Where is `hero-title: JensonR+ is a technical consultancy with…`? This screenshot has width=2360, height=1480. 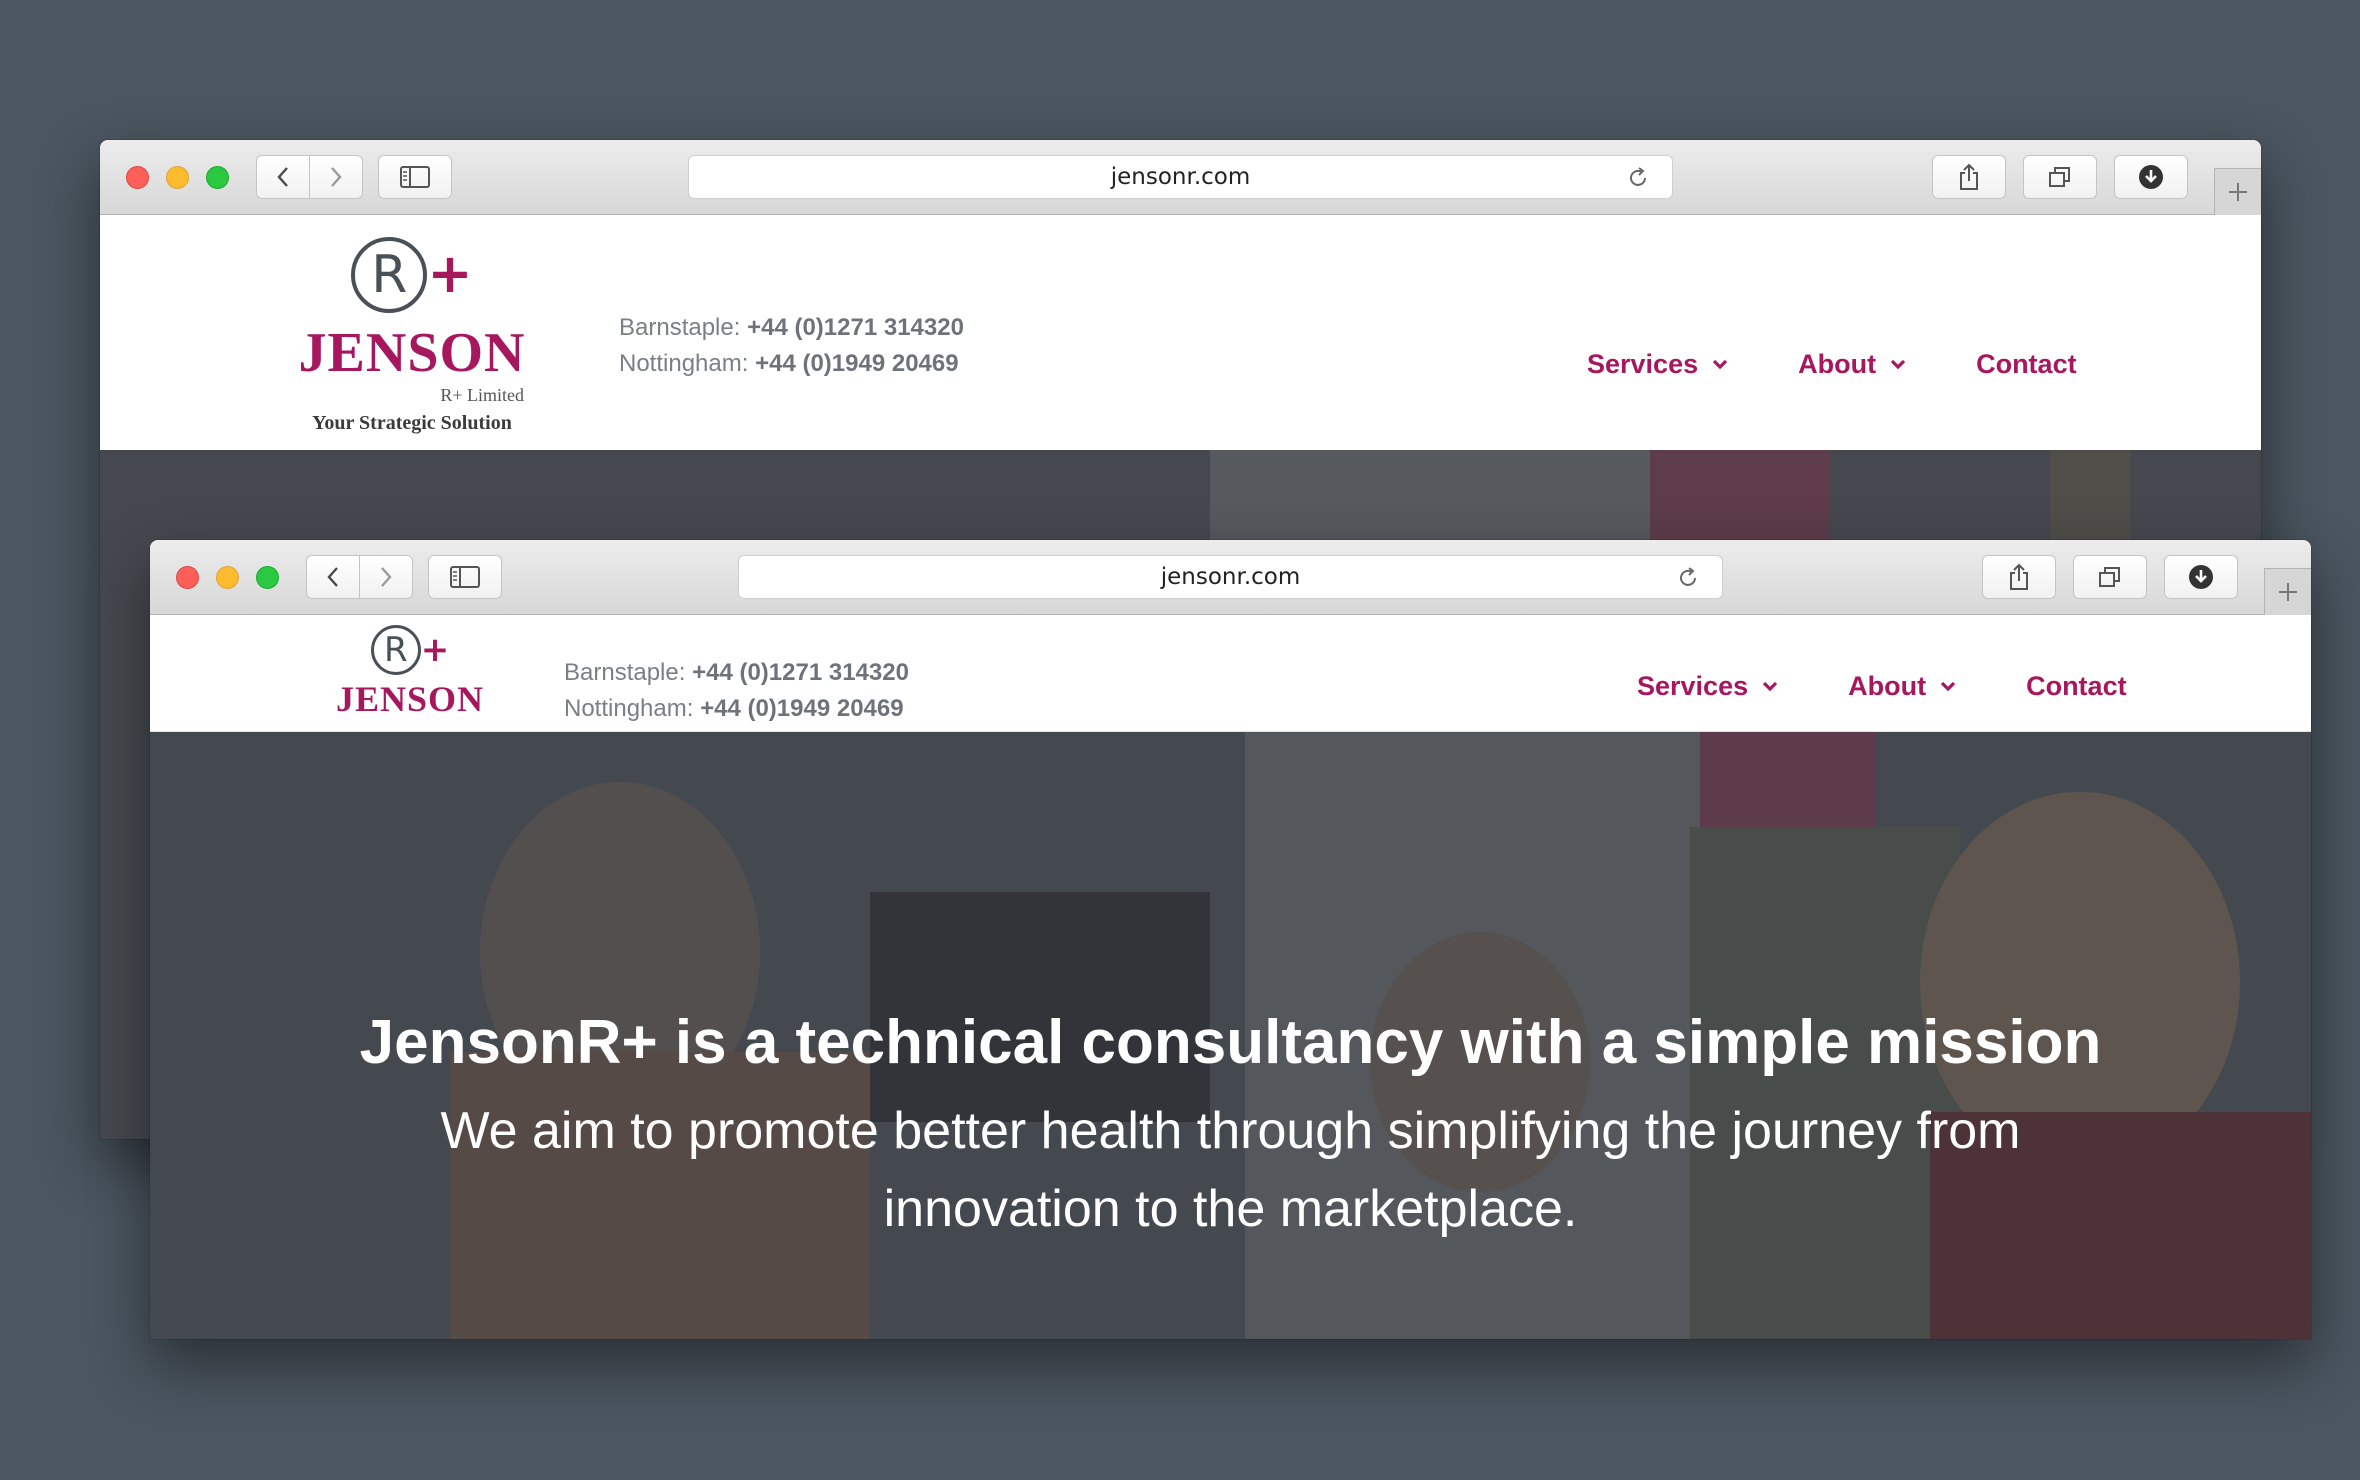 hero-title: JensonR+ is a technical consultancy with… is located at coordinates (1230, 1042).